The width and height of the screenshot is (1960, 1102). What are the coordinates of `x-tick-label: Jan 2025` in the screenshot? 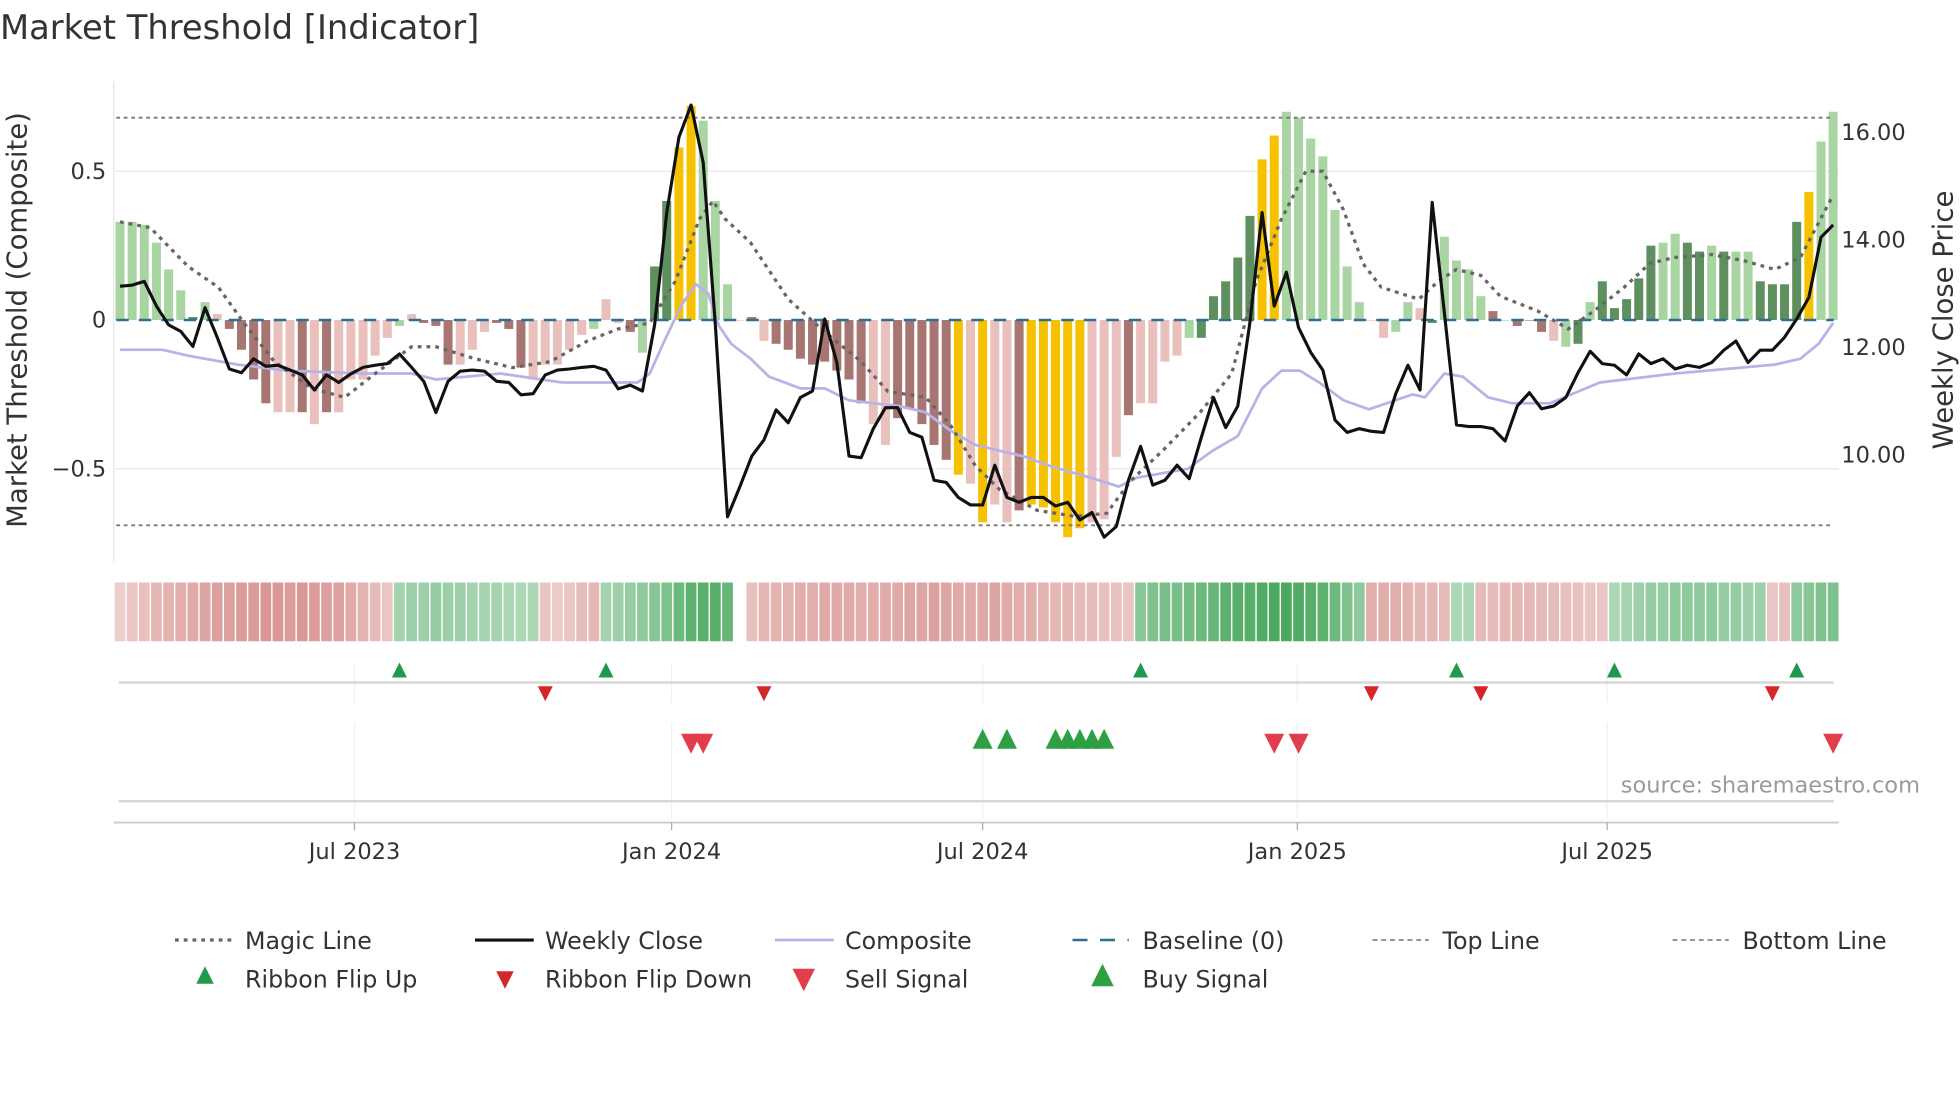 It's located at (1296, 852).